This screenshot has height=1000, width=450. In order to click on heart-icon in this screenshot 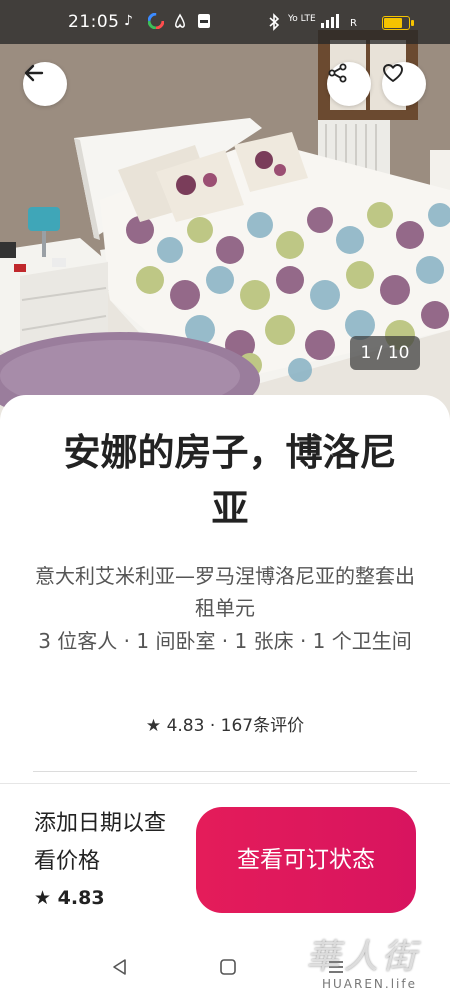, I will do `click(393, 73)`.